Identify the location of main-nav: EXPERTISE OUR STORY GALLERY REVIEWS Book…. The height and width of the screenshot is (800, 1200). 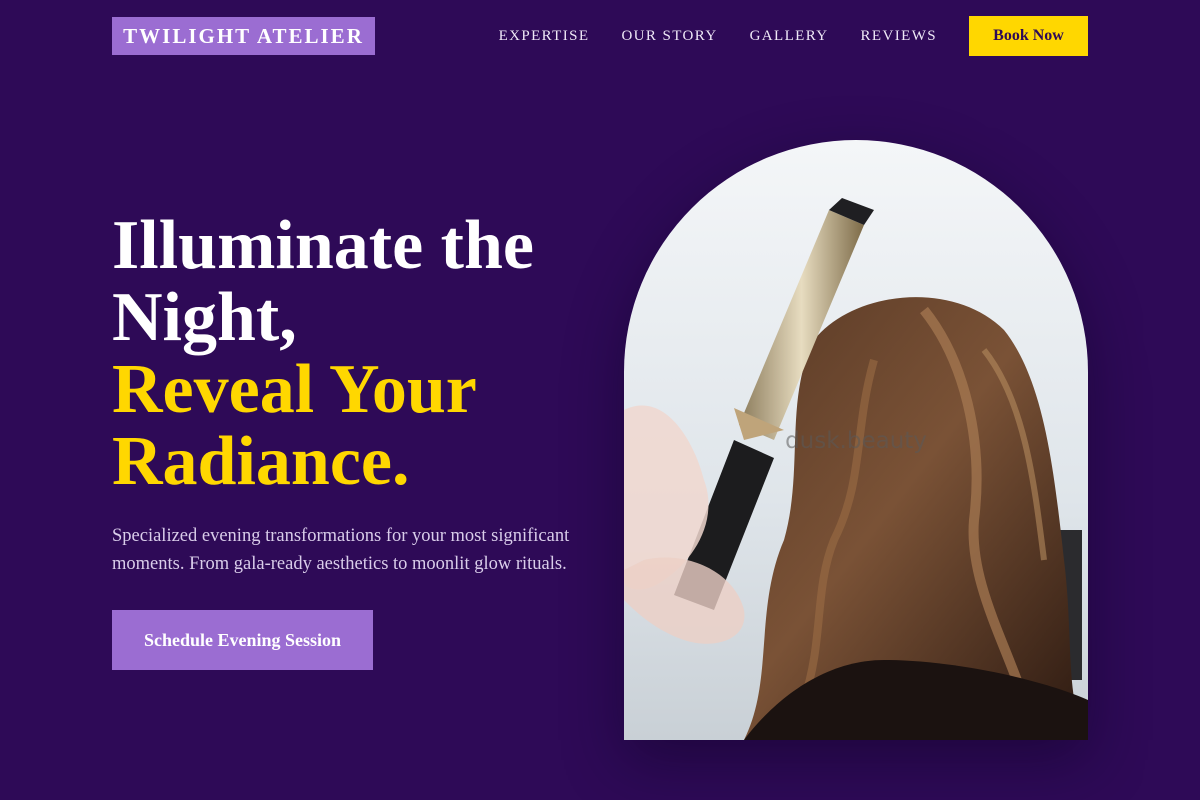
(793, 36).